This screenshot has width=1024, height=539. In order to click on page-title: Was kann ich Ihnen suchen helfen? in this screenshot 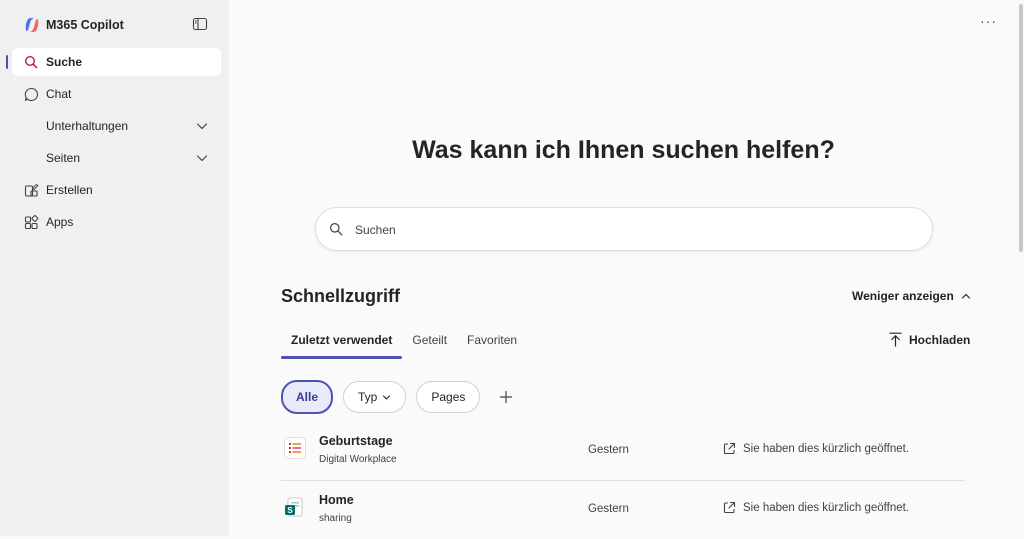, I will do `click(623, 150)`.